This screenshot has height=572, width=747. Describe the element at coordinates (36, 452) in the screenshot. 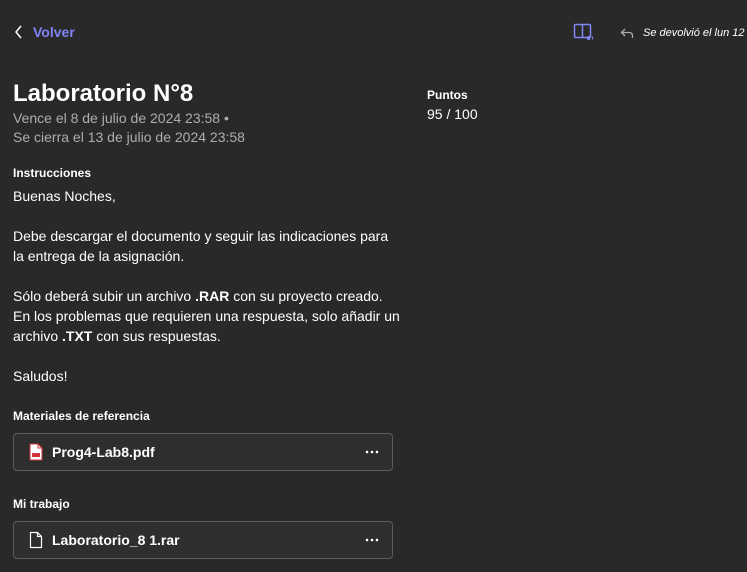

I see `pdf-file-icon` at that location.